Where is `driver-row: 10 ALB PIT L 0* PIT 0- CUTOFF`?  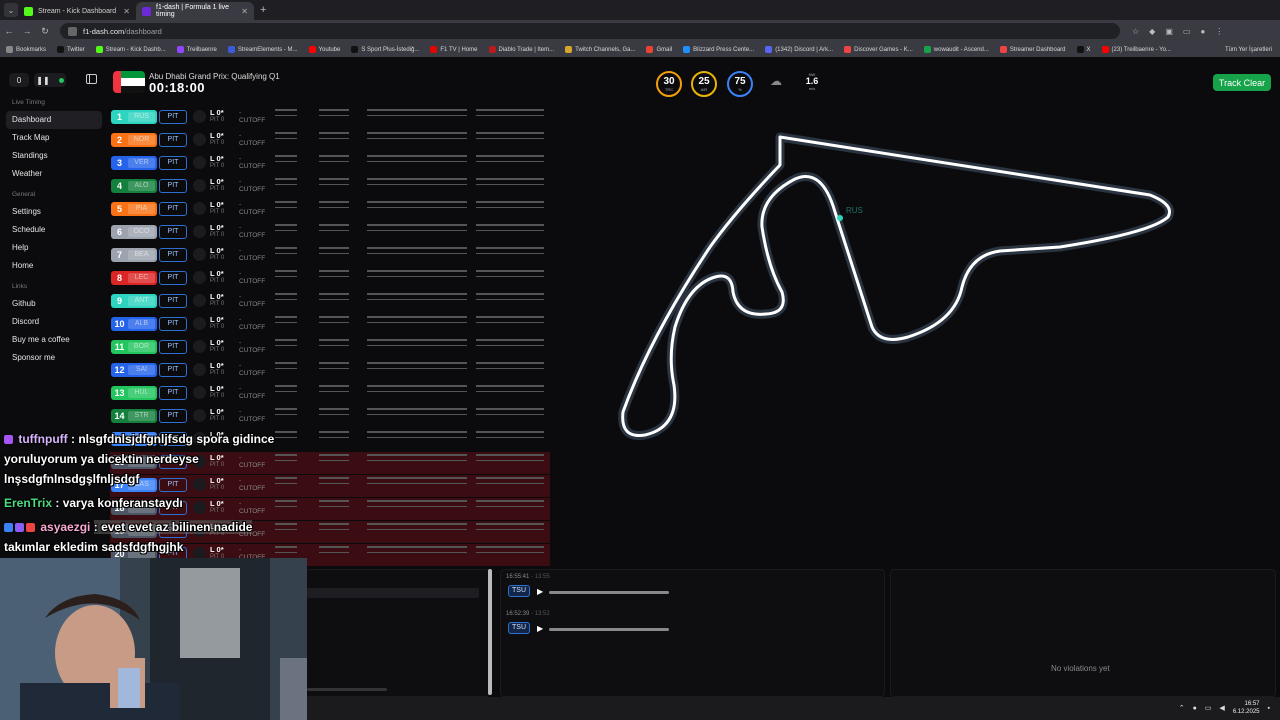
driver-row: 10 ALB PIT L 0* PIT 0- CUTOFF is located at coordinates (330, 325).